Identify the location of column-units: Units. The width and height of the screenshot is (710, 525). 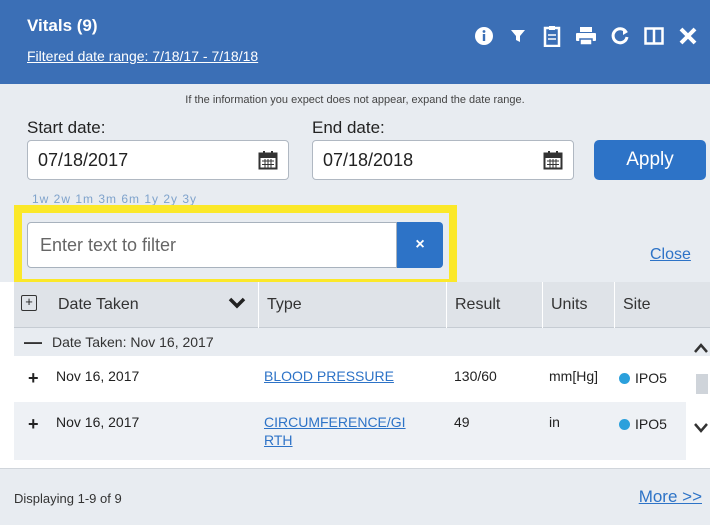
(578, 305).